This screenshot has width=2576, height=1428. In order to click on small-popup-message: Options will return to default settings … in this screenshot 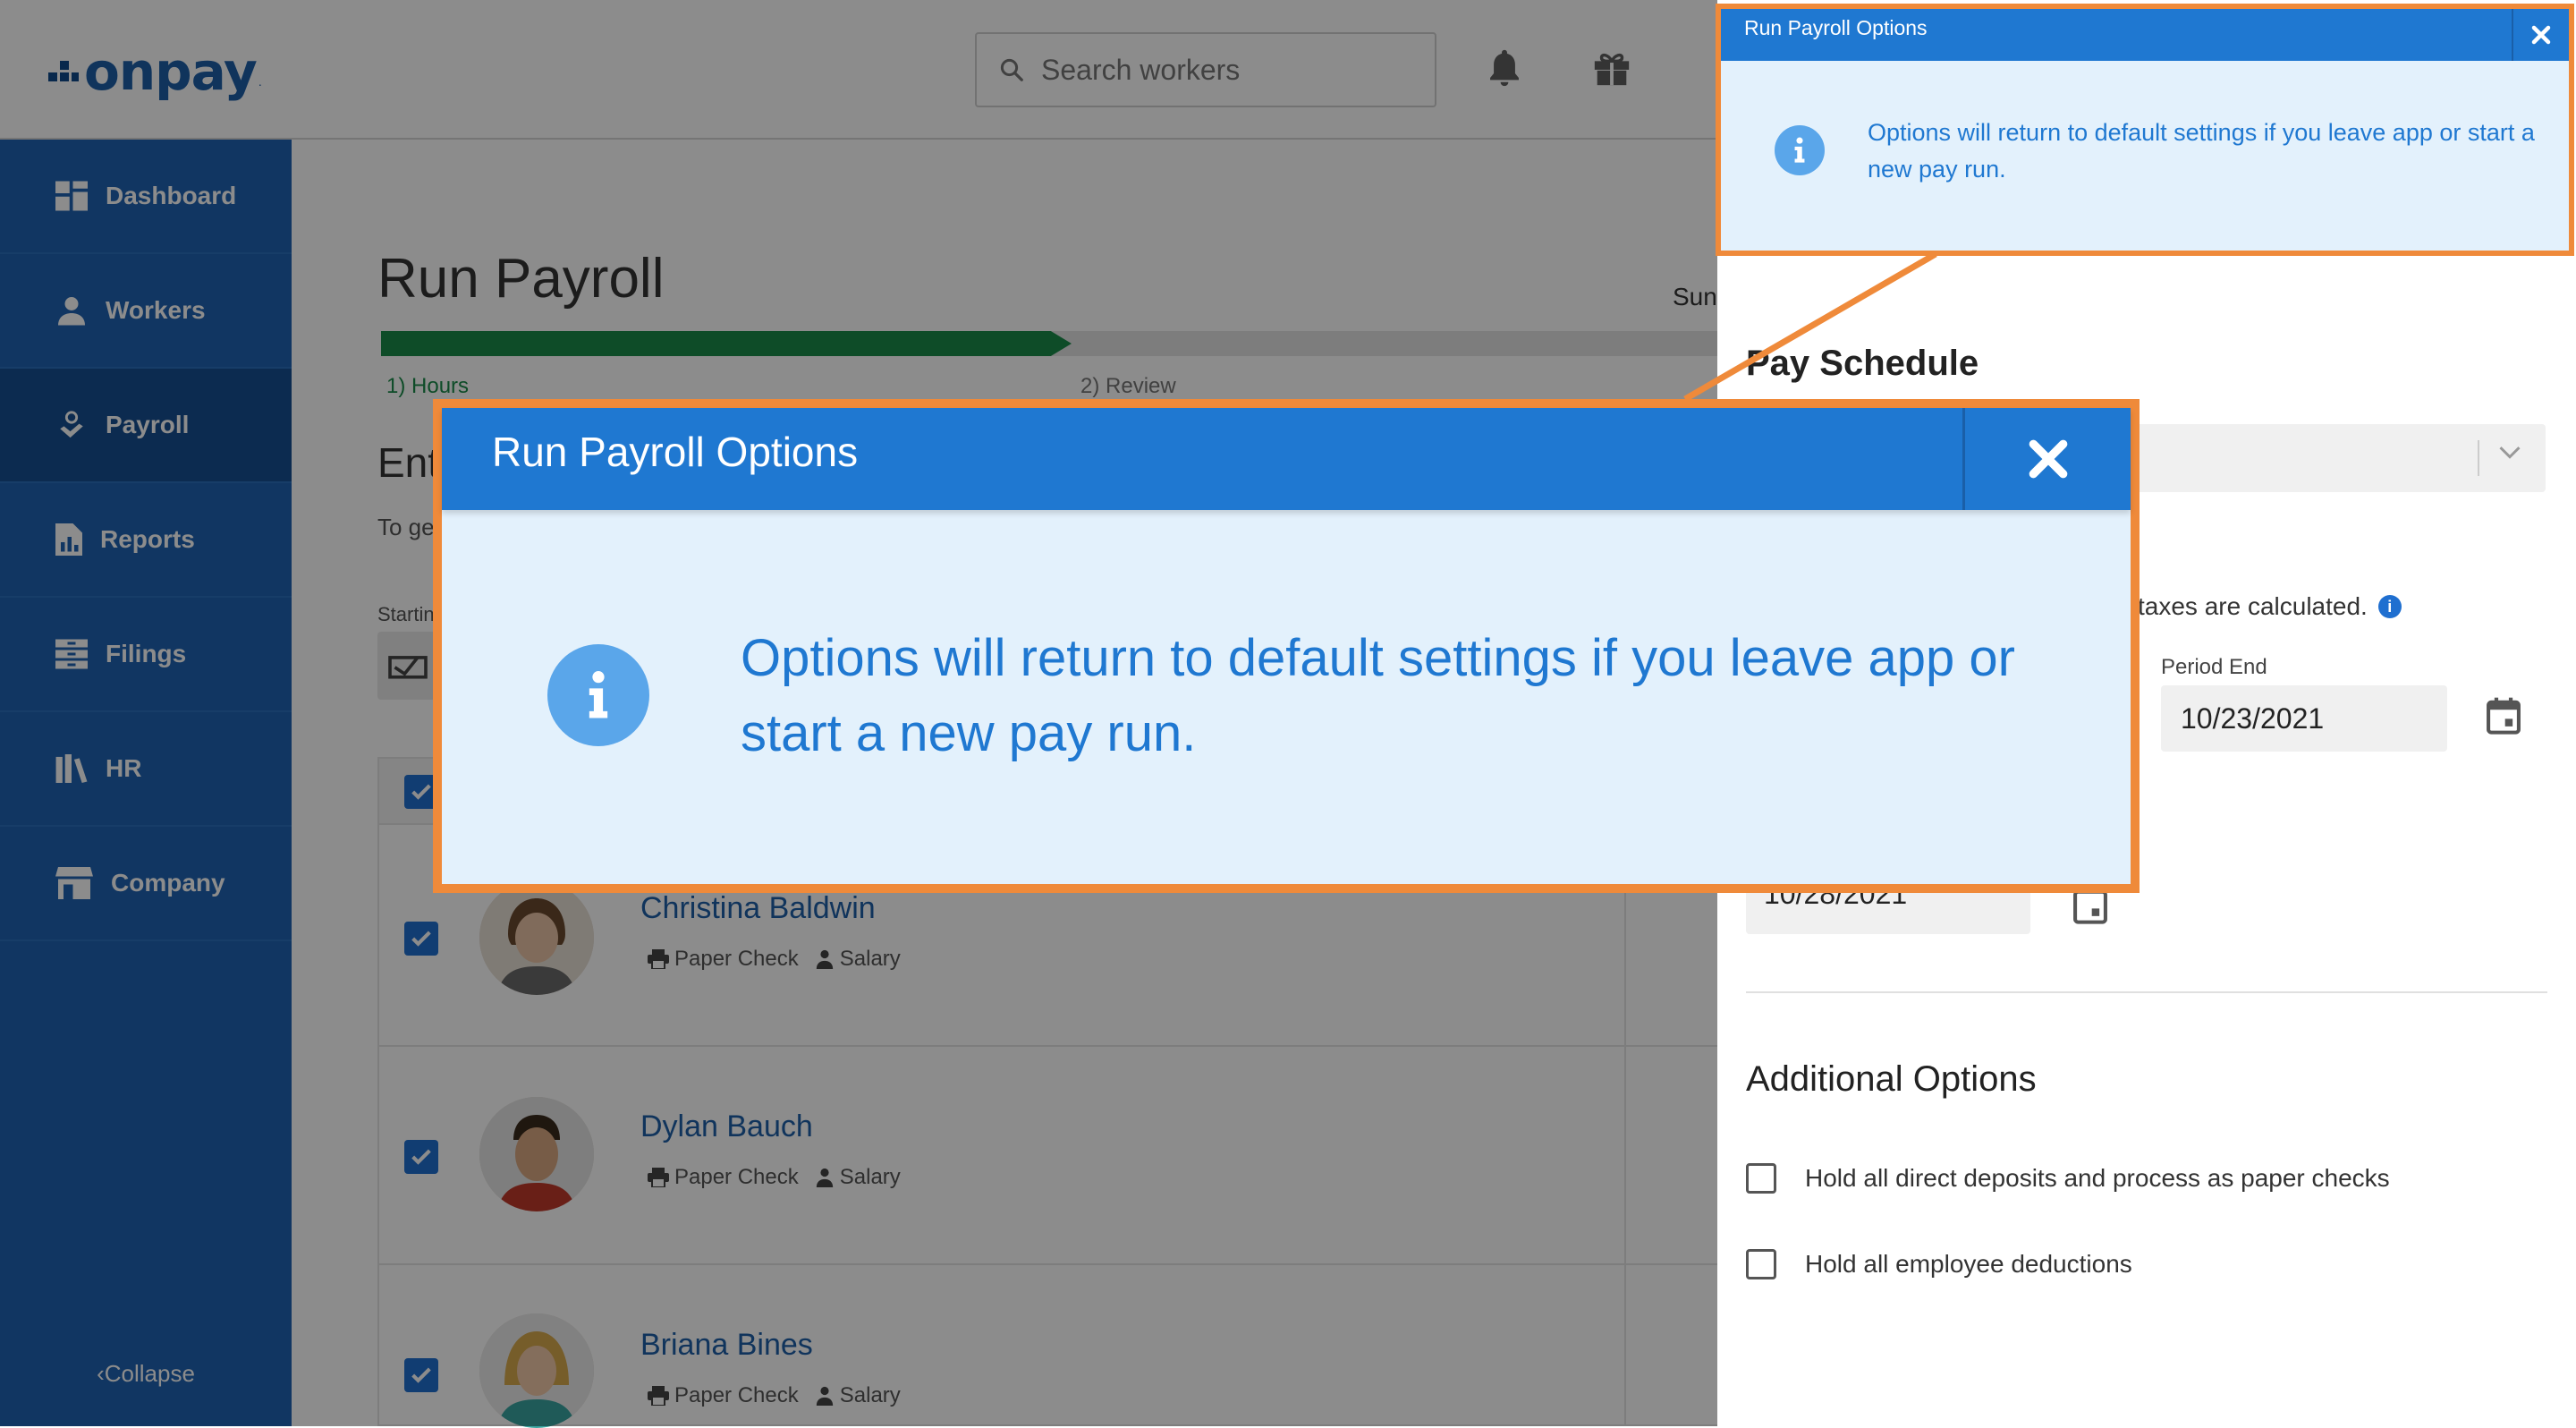, I will do `click(2201, 151)`.